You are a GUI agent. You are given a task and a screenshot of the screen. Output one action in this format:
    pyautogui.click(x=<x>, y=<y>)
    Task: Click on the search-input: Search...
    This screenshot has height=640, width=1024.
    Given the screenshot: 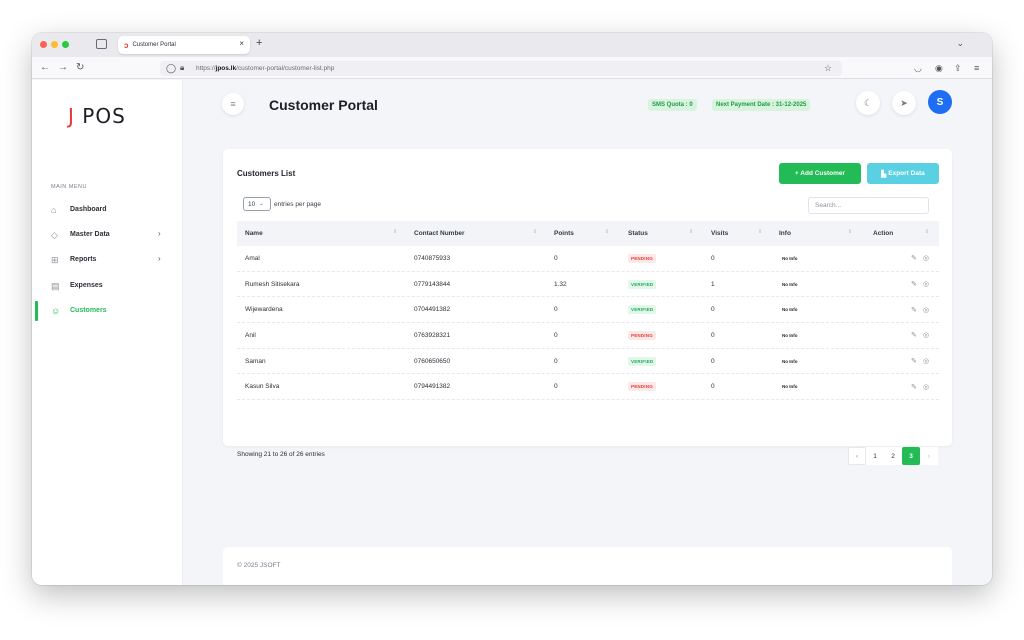 What is the action you would take?
    pyautogui.click(x=868, y=205)
    